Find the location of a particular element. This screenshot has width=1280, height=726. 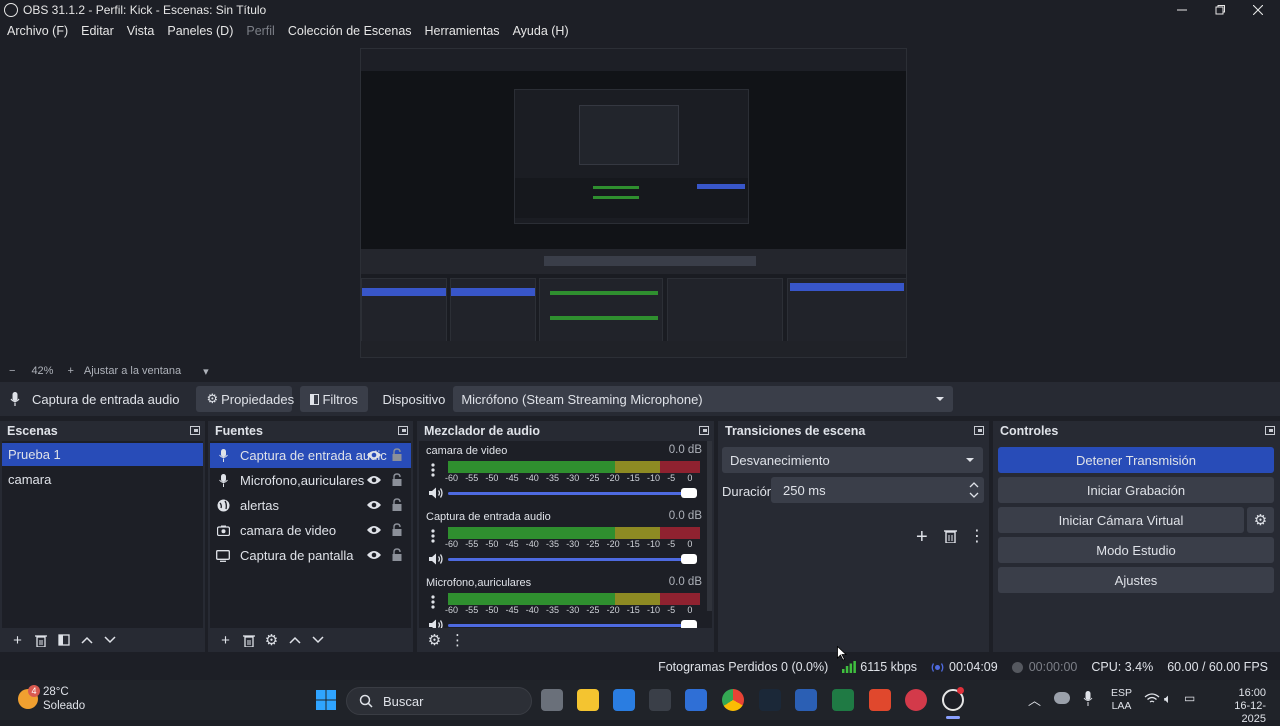

wifi-icon is located at coordinates (1152, 698).